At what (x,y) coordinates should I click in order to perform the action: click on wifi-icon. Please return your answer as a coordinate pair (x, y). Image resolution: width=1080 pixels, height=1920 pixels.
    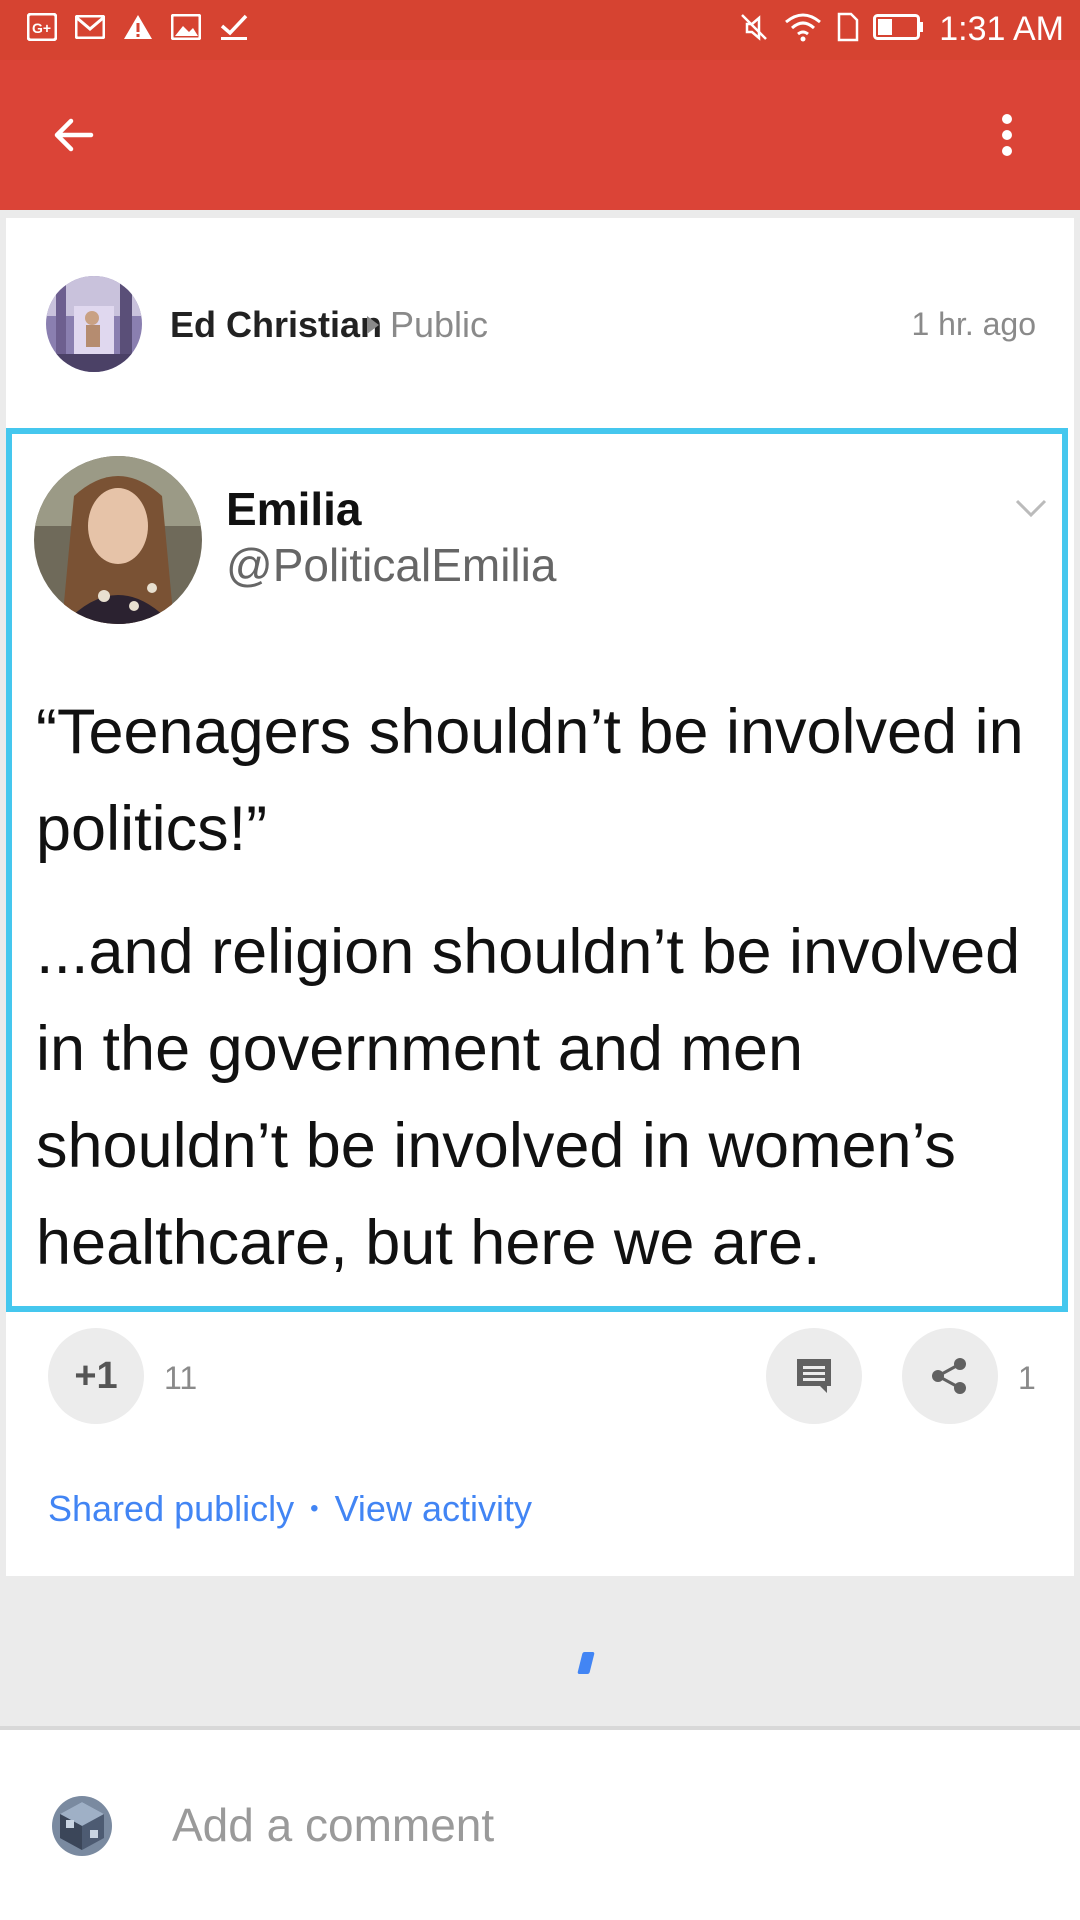
    Looking at the image, I should click on (803, 29).